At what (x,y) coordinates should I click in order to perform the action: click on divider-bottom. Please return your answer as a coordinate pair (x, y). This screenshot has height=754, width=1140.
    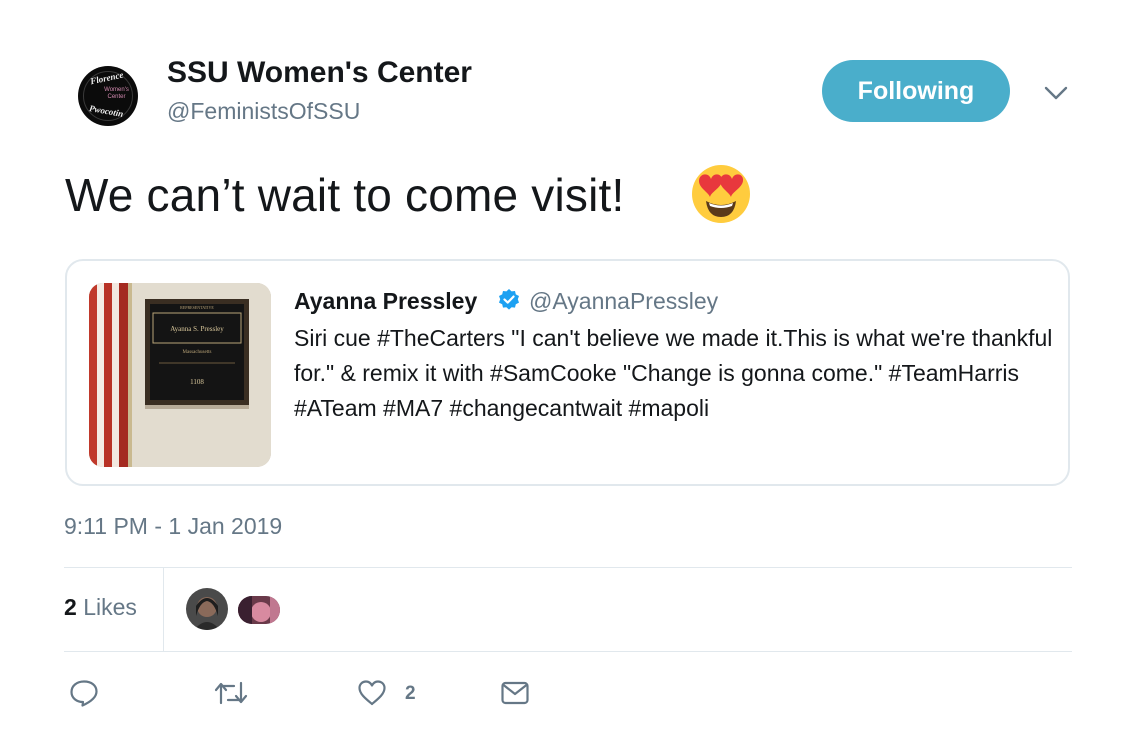
    Looking at the image, I should click on (568, 651).